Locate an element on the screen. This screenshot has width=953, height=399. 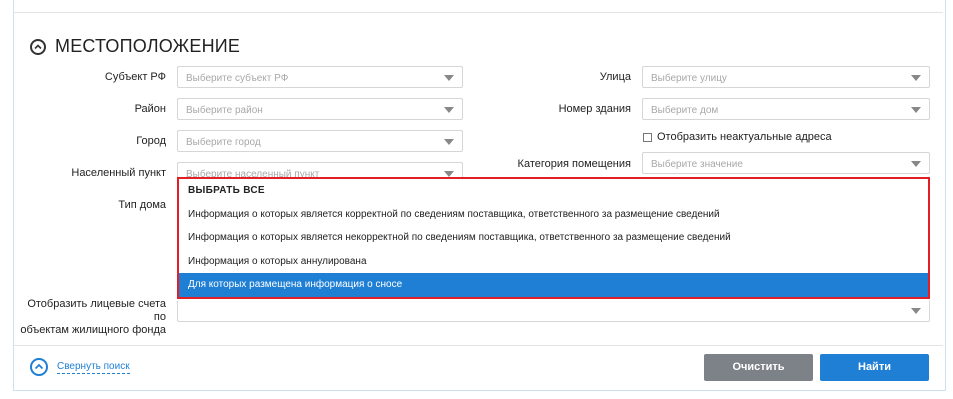
collapse-search-link: Свернуть поиск is located at coordinates (80, 367).